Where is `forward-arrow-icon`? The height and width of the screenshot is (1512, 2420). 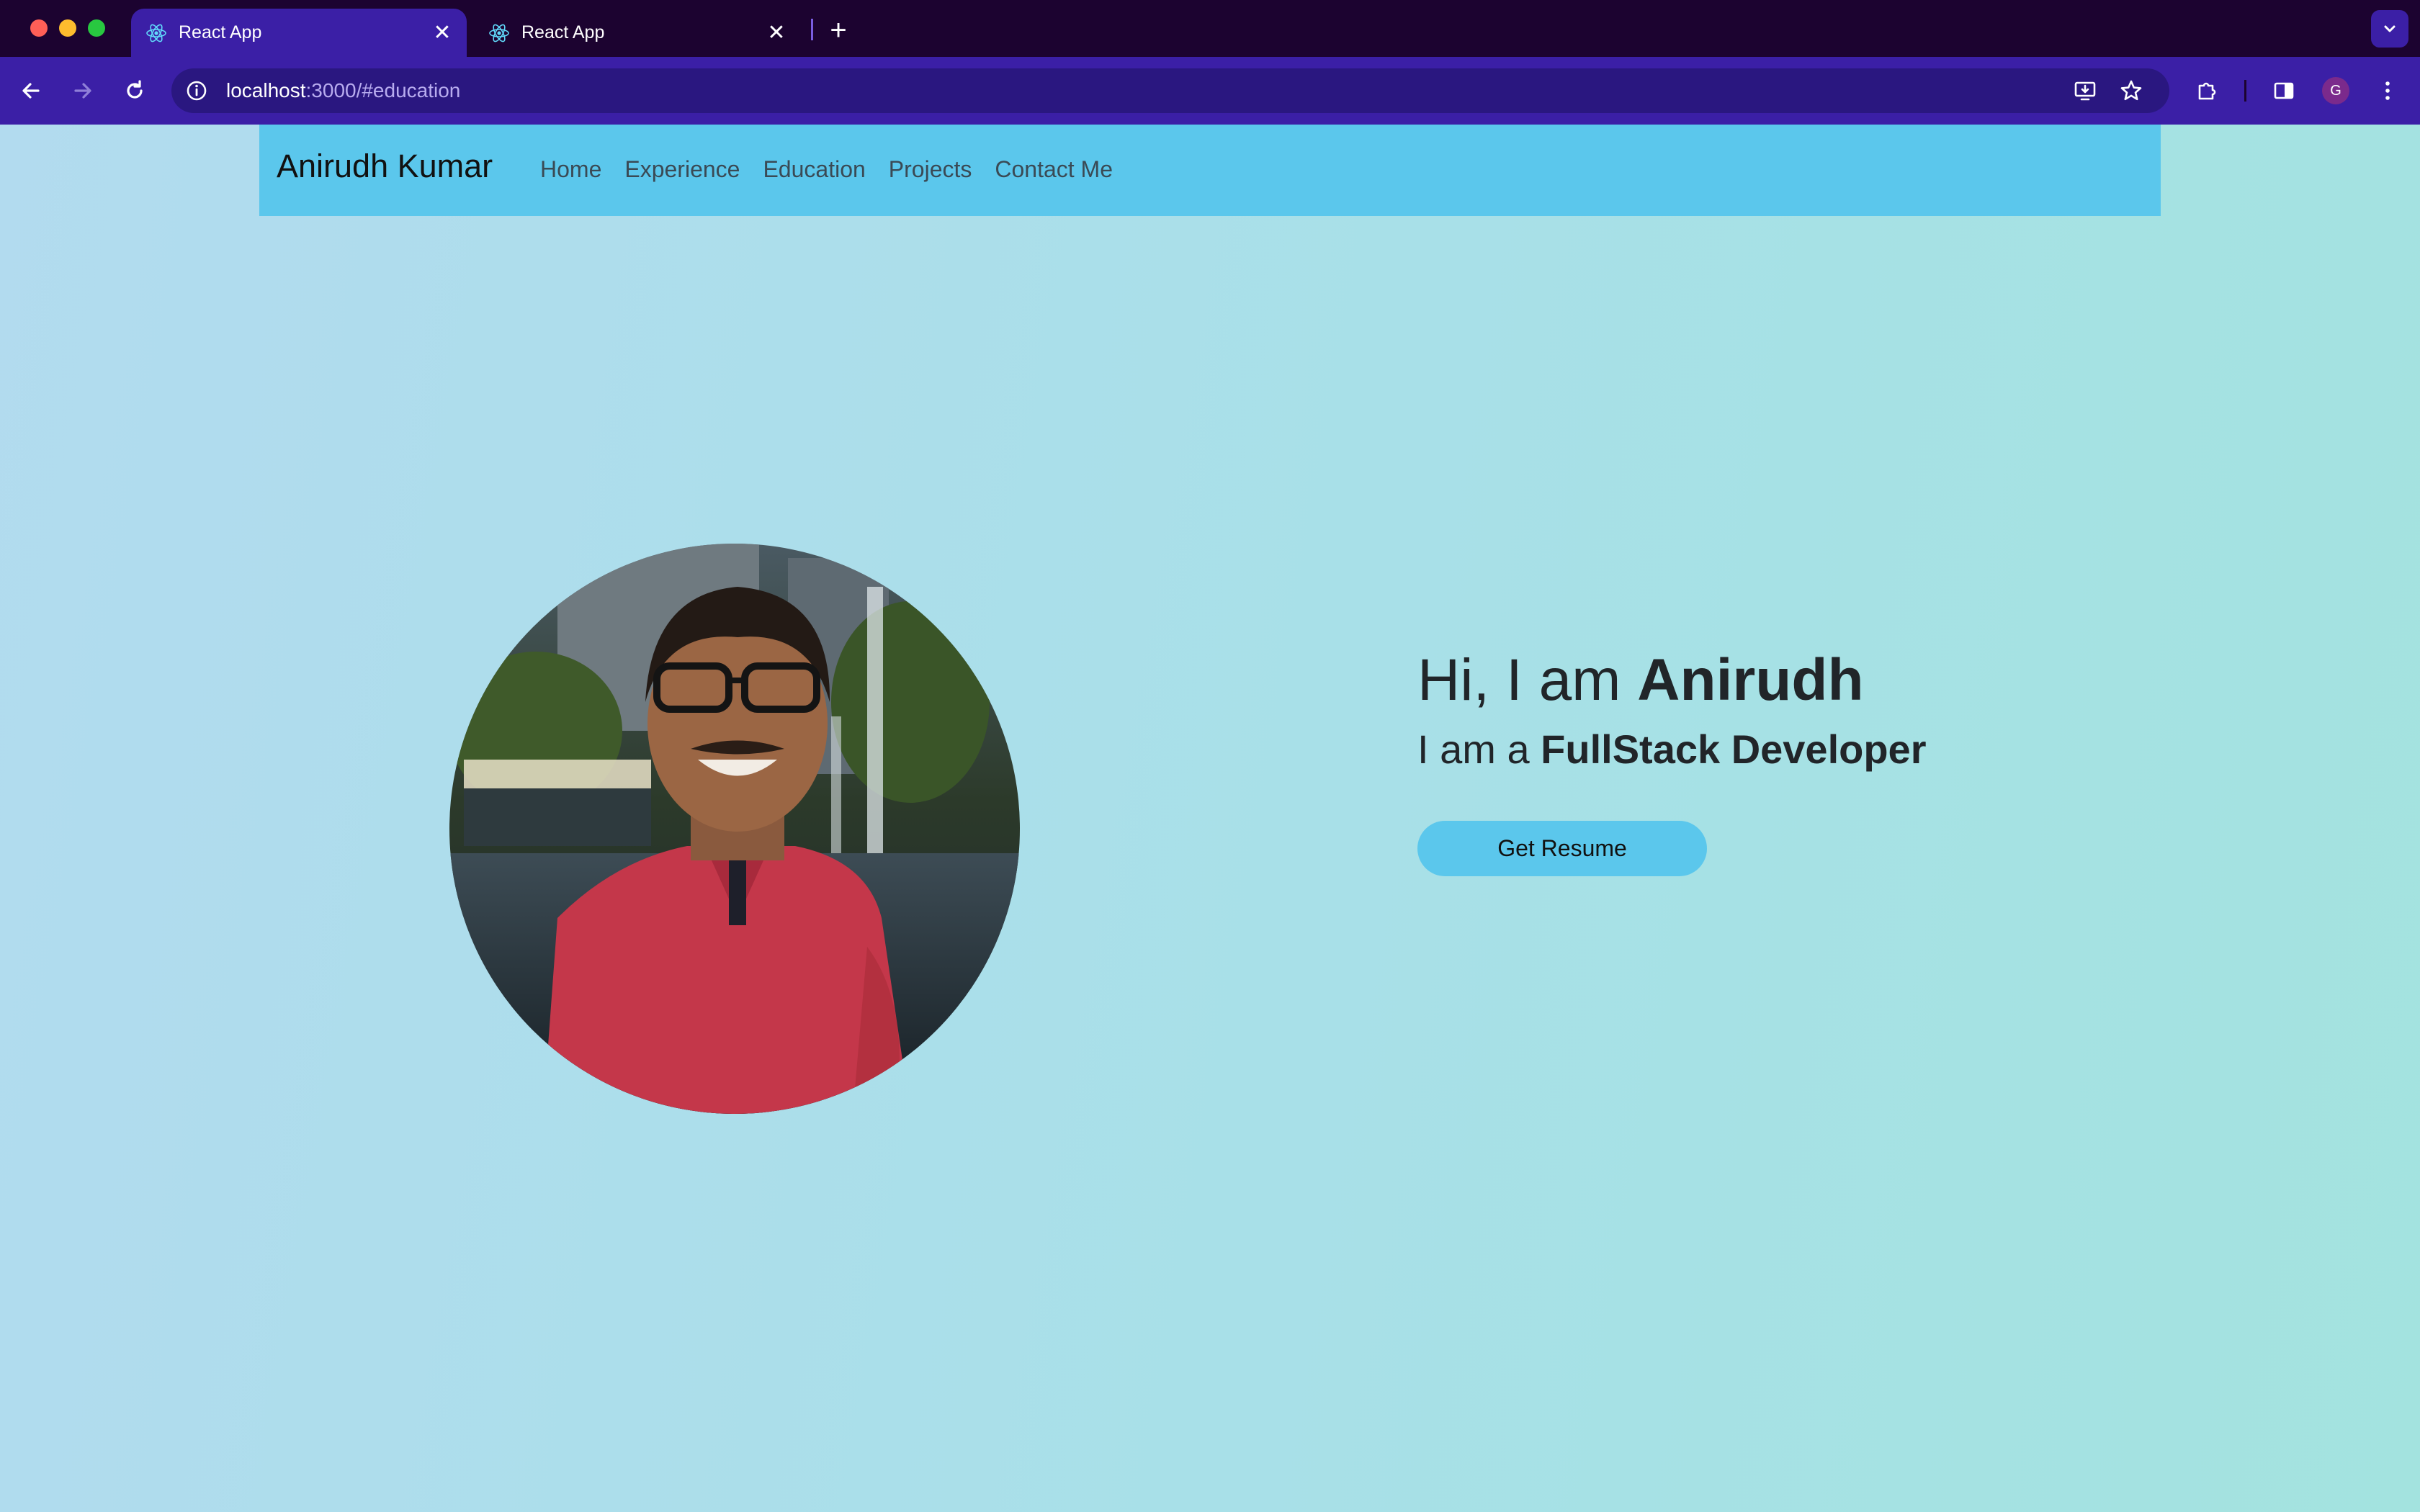
forward-arrow-icon is located at coordinates (83, 91).